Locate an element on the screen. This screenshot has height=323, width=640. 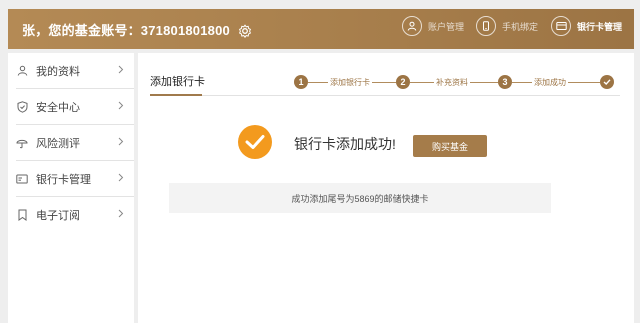
nav-account-management: 账户管理 is located at coordinates (433, 26).